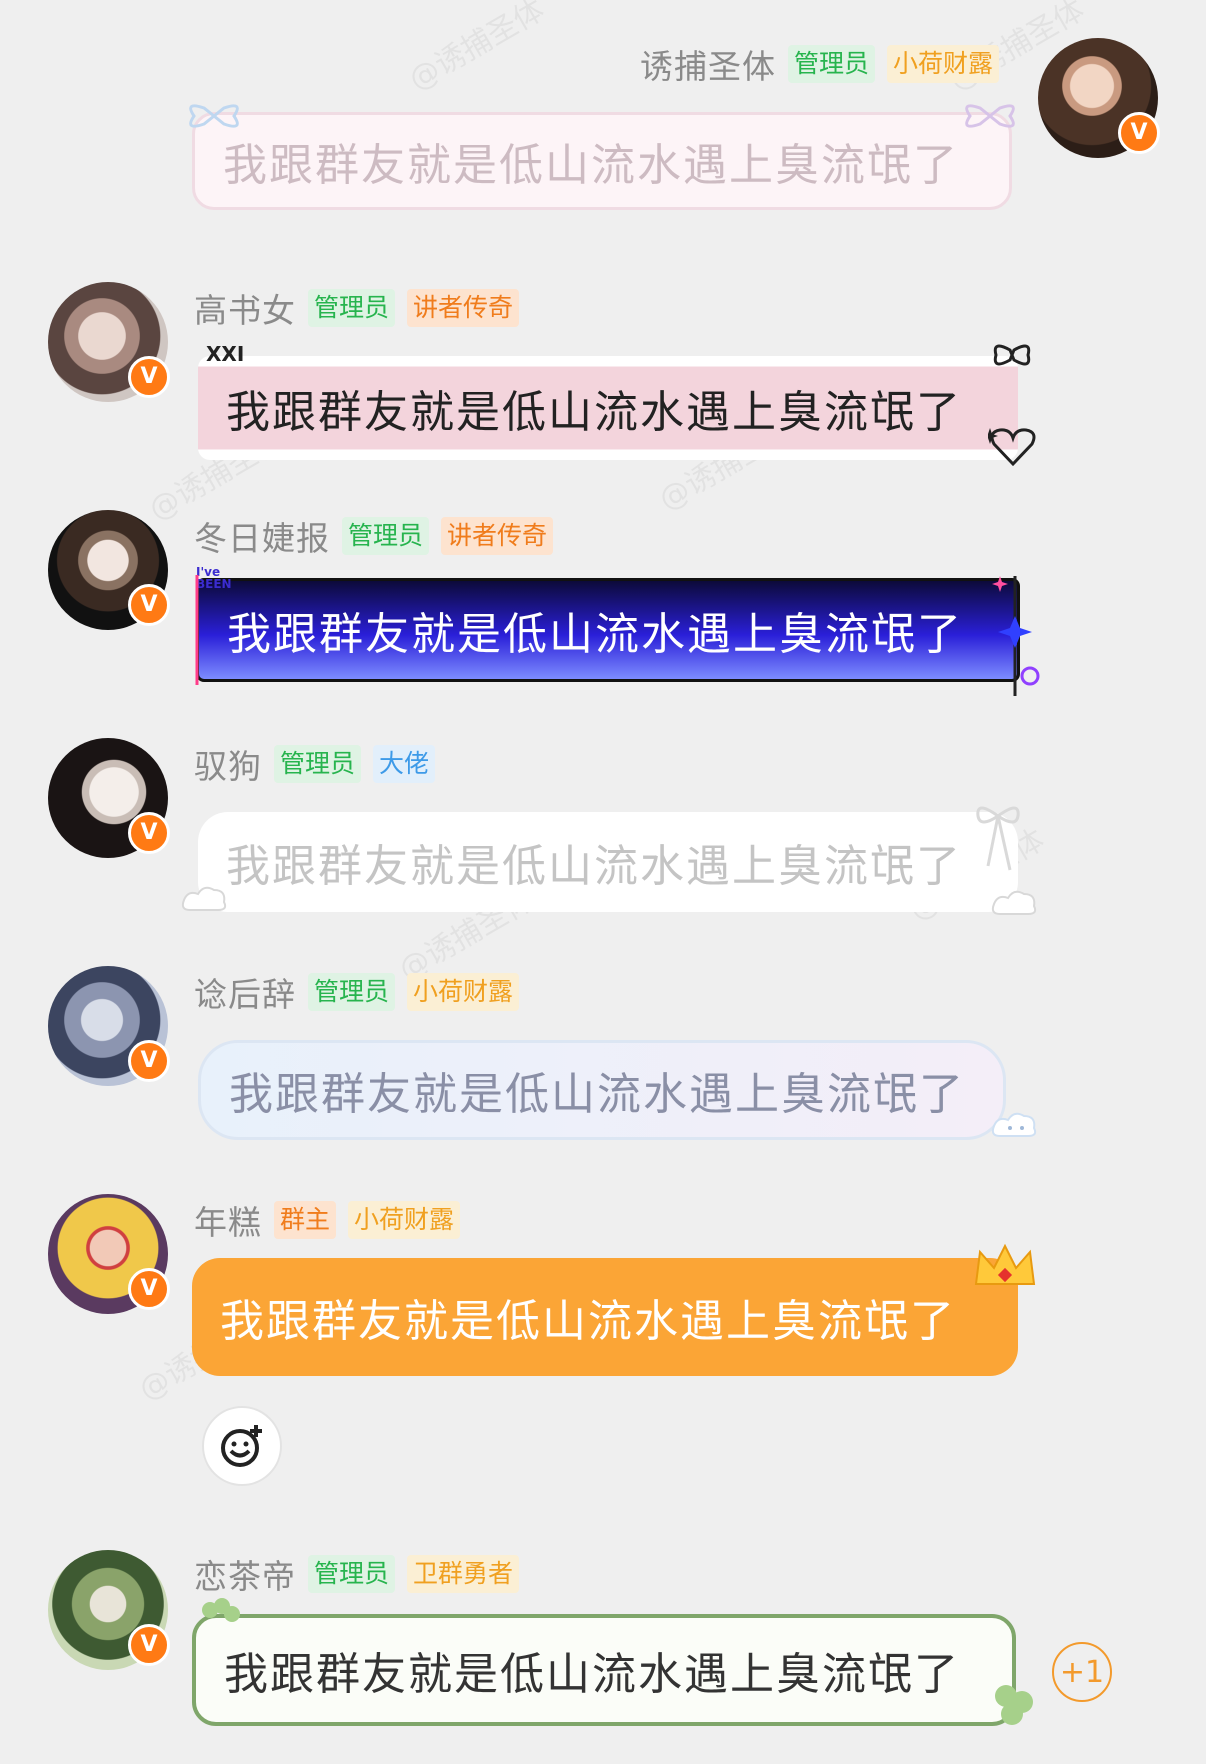 The width and height of the screenshot is (1206, 1764). Describe the element at coordinates (262, 536) in the screenshot. I see `sender-name: 冬日婕报` at that location.